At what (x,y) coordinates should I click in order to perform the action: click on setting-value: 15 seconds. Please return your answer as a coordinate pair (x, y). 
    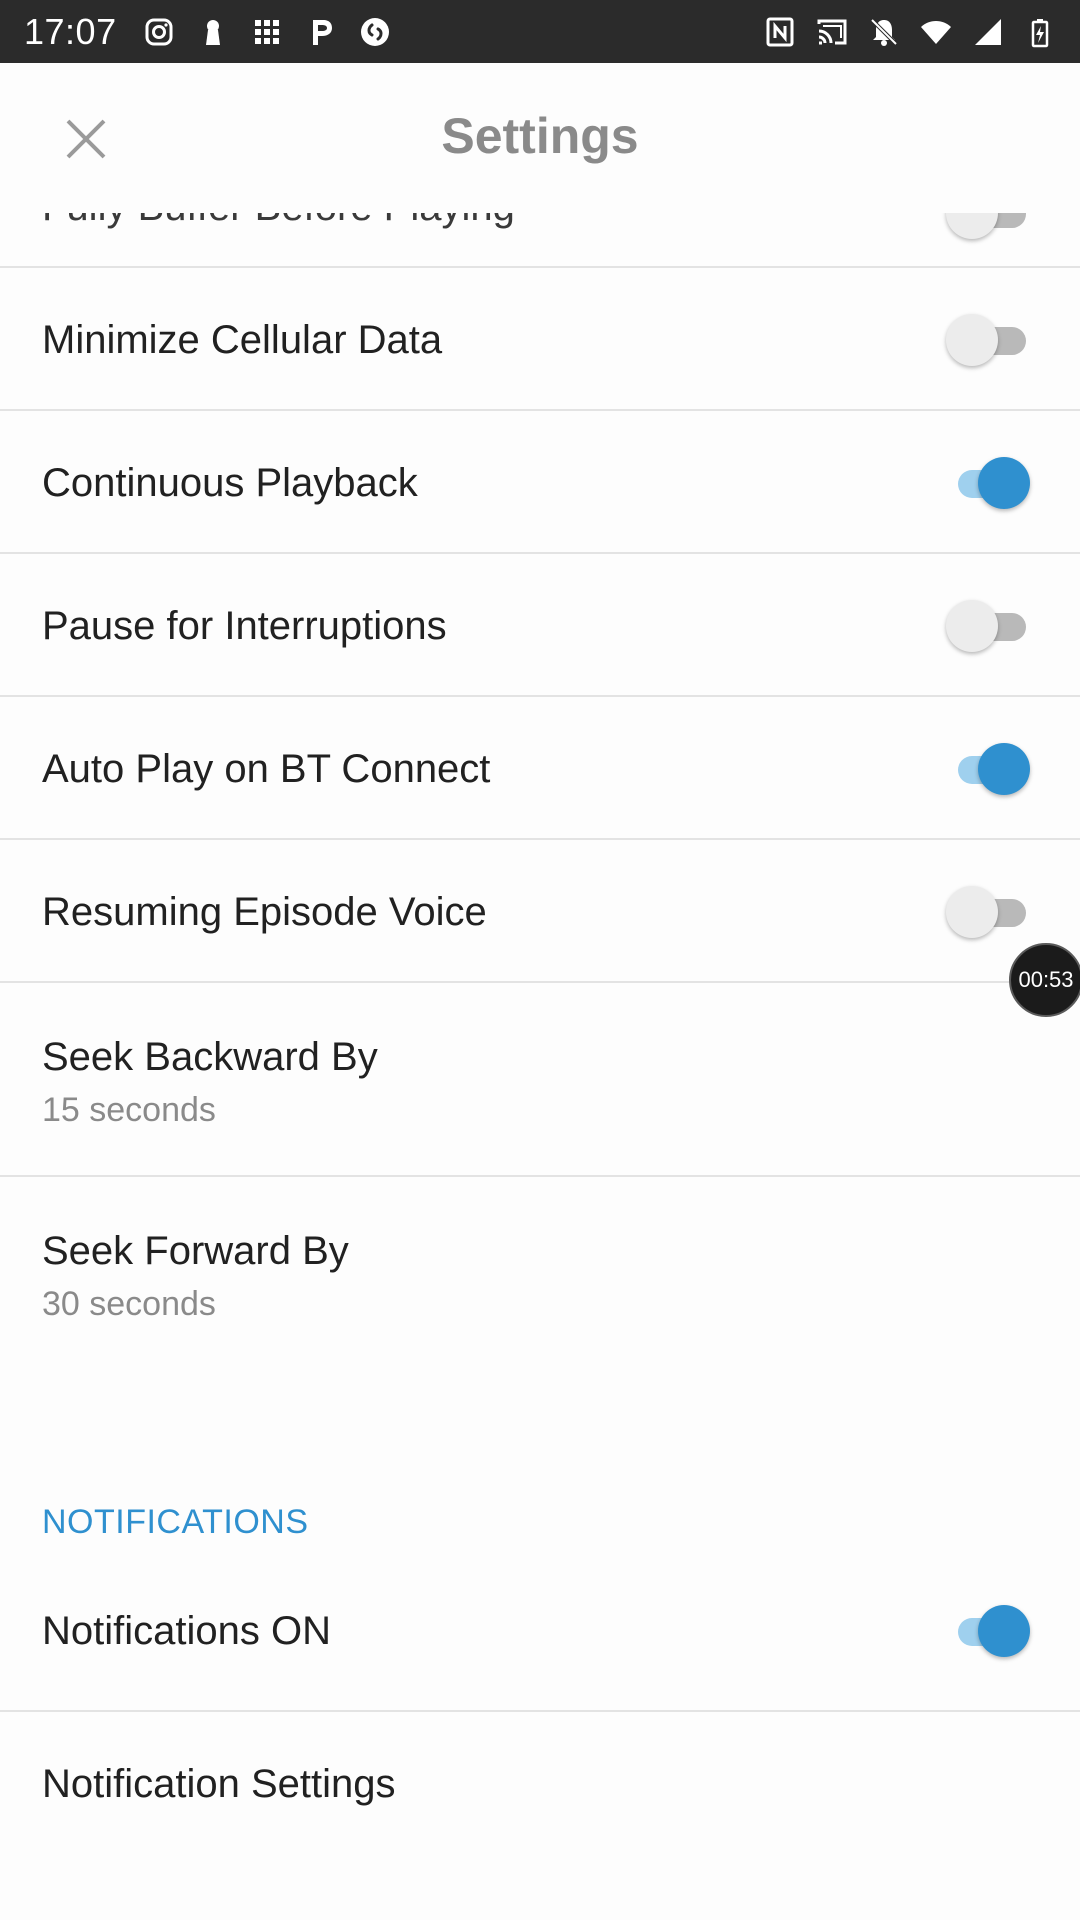
    Looking at the image, I should click on (129, 1110).